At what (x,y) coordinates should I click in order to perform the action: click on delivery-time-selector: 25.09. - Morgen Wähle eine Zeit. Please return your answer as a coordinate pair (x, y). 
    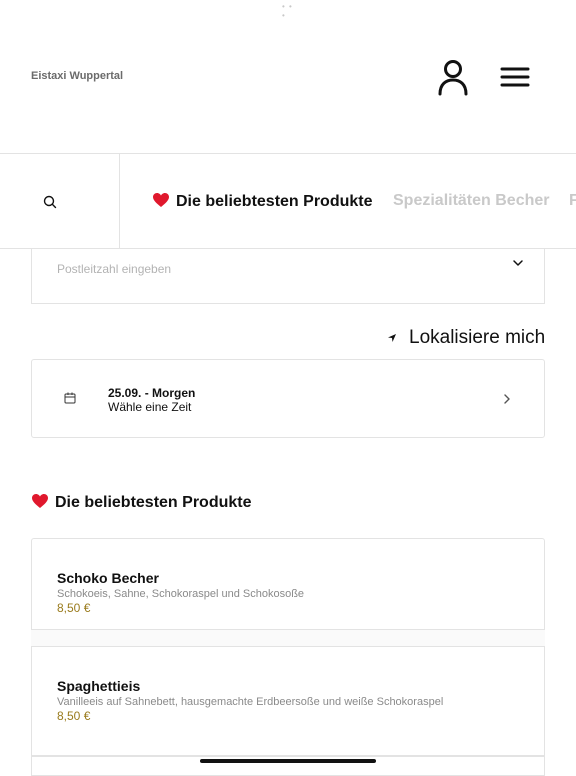
    Looking at the image, I should click on (288, 398).